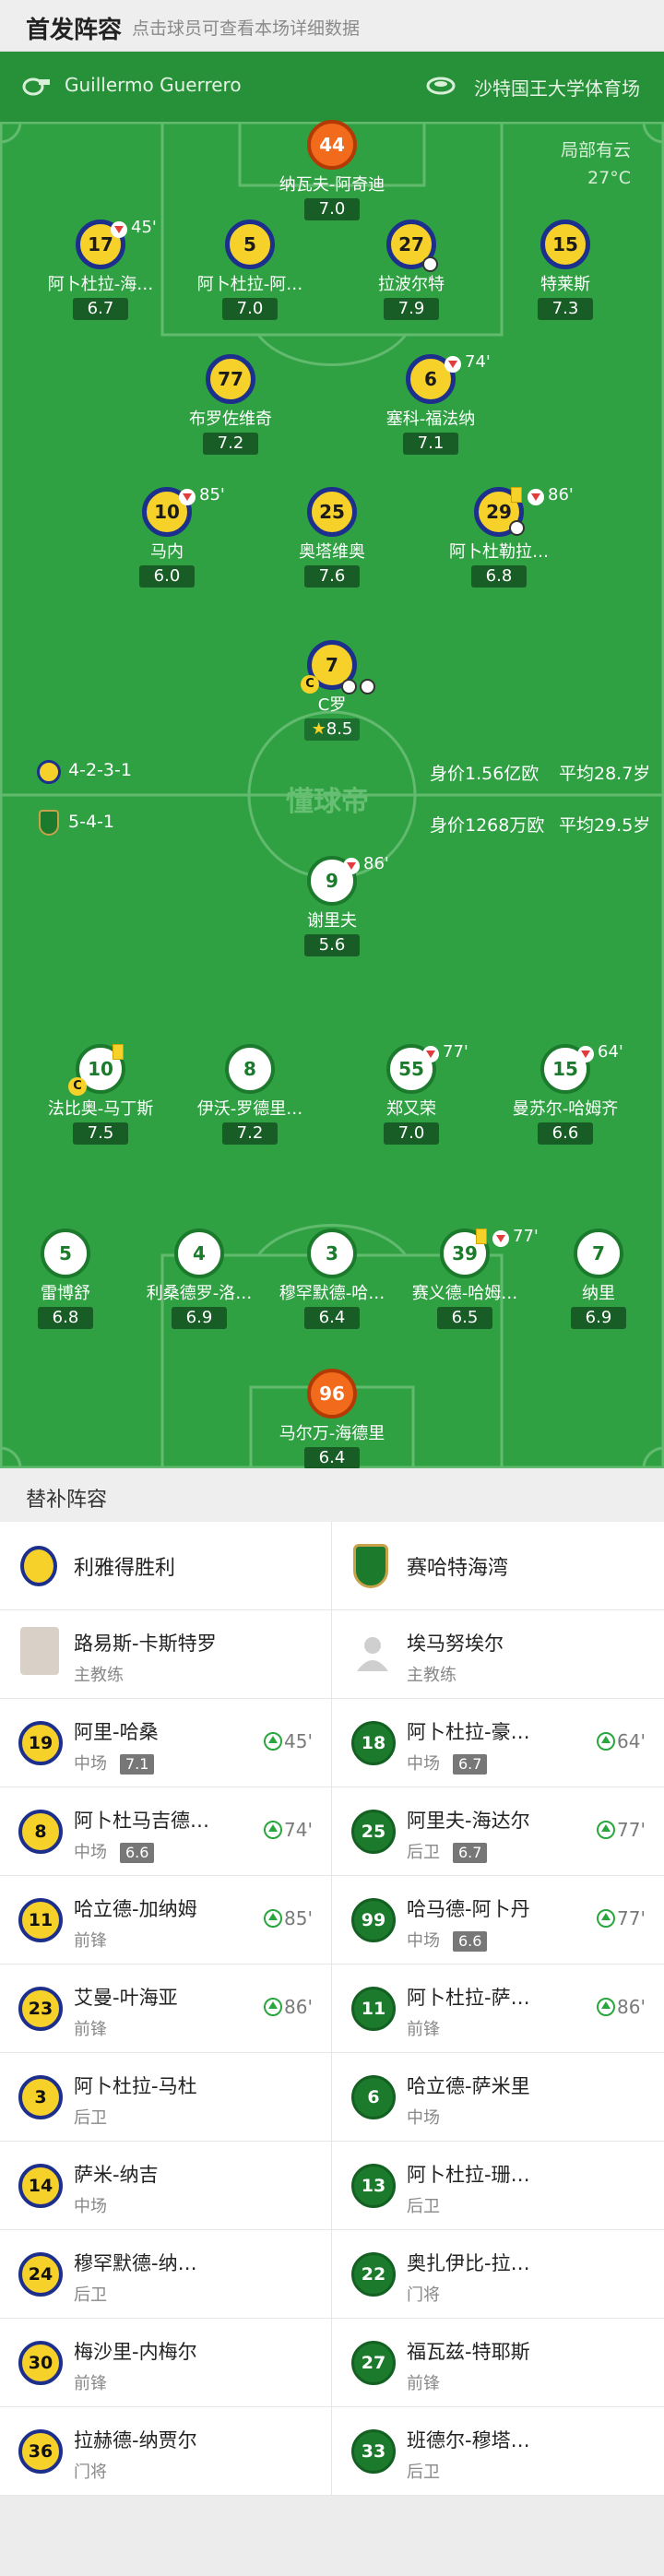 The height and width of the screenshot is (2576, 664). I want to click on player-home-44: 44 纳瓦夫-阿奇迪 7.0, so click(332, 170).